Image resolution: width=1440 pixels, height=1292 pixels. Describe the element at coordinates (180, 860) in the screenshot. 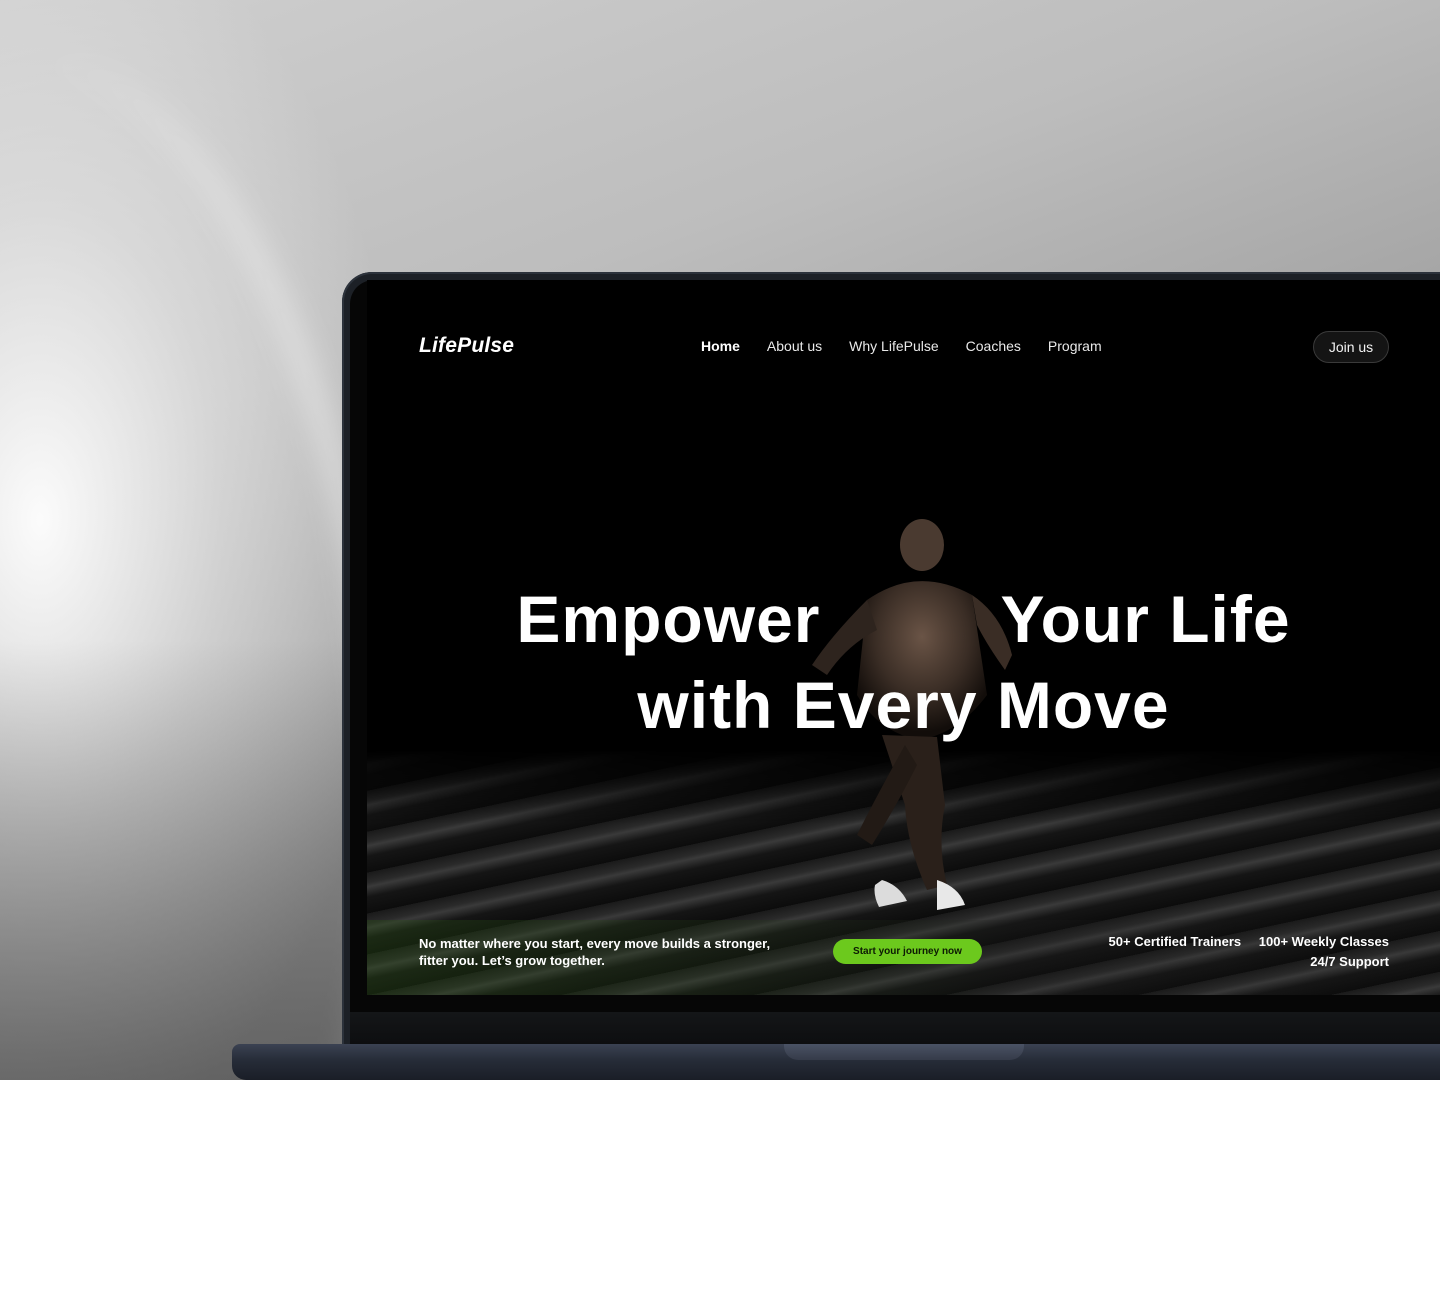

I see `background-shade` at that location.